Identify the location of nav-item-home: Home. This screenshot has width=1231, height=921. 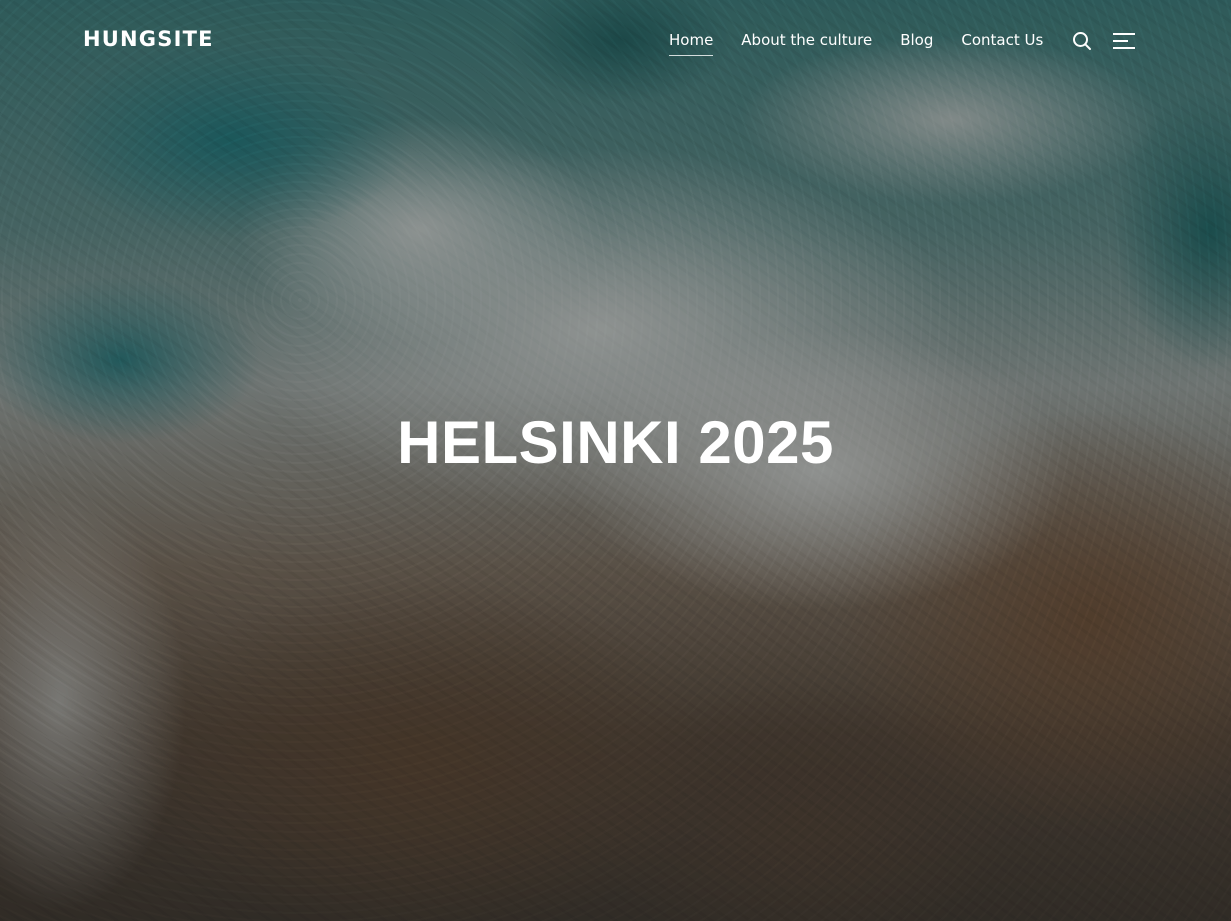
(691, 43).